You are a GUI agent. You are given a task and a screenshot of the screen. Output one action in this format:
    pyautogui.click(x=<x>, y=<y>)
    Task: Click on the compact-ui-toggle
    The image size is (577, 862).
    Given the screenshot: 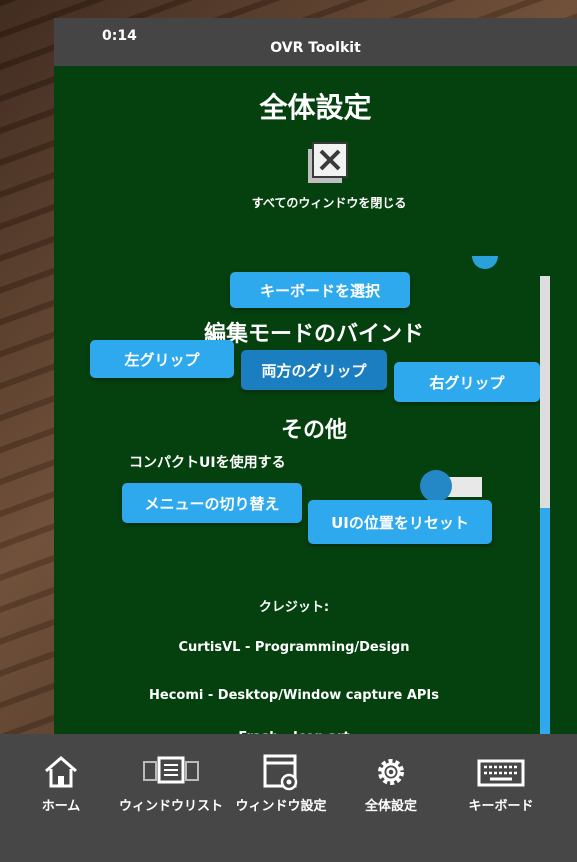 What is the action you would take?
    pyautogui.click(x=452, y=486)
    